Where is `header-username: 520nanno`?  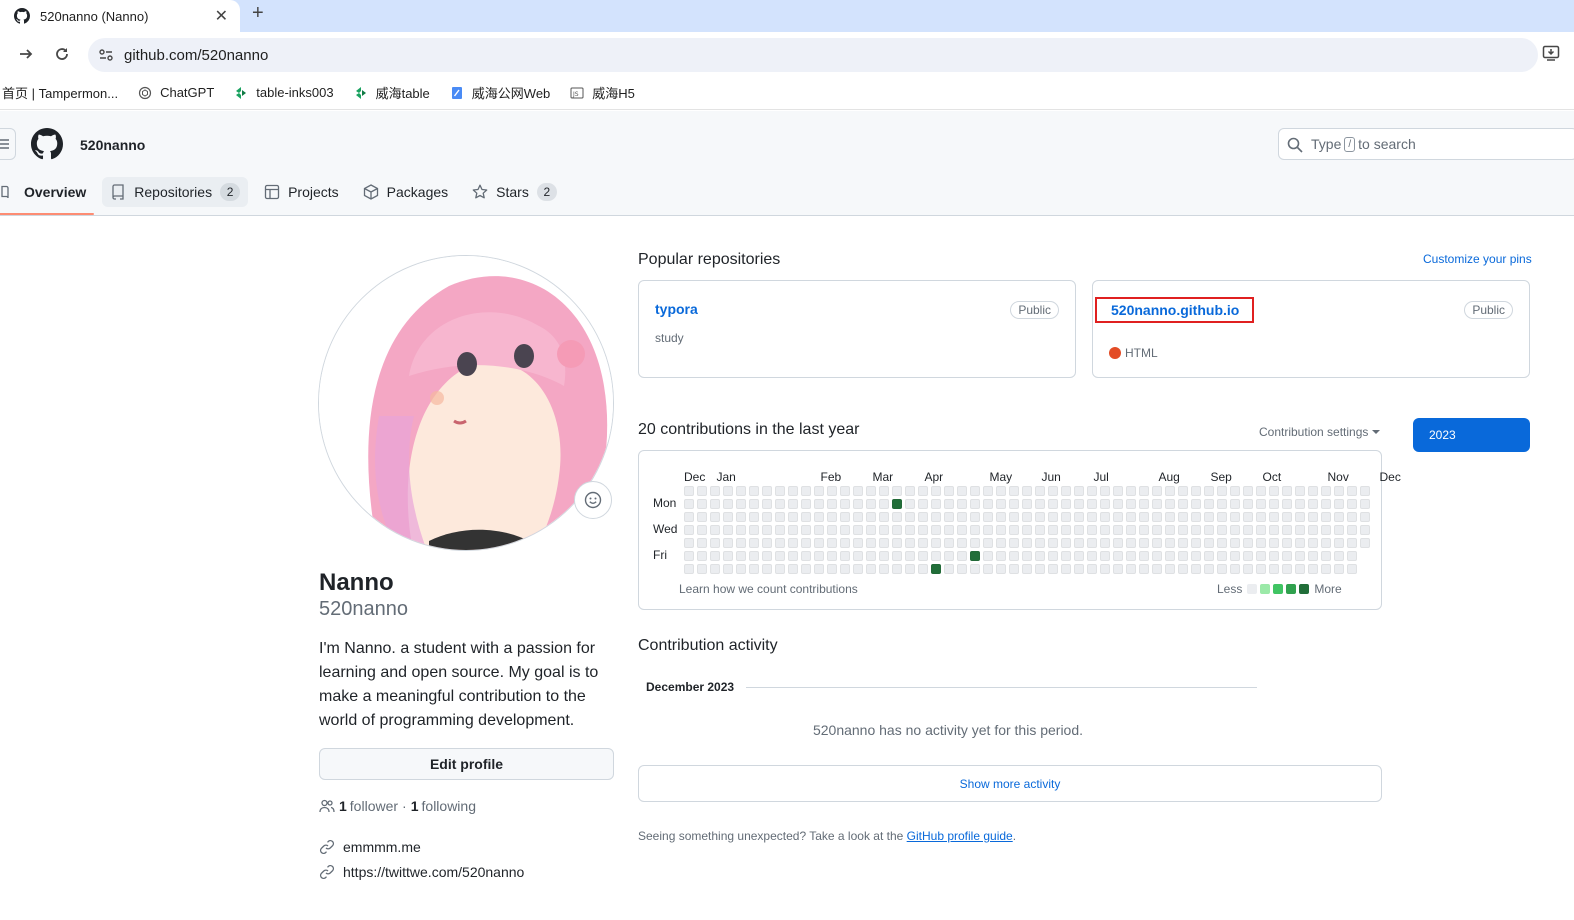 header-username: 520nanno is located at coordinates (112, 145).